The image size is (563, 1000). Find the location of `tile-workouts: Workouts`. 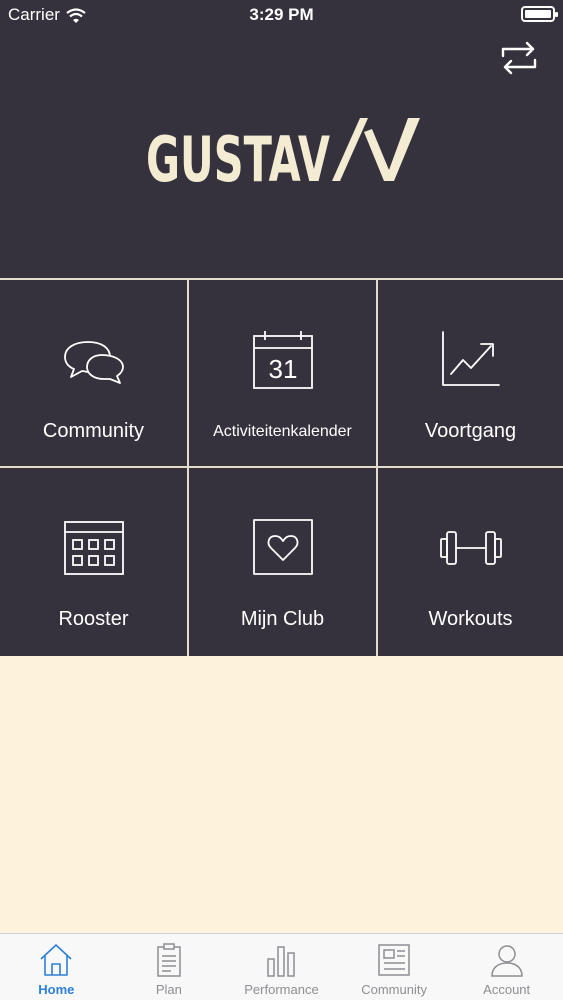

tile-workouts: Workouts is located at coordinates (470, 562).